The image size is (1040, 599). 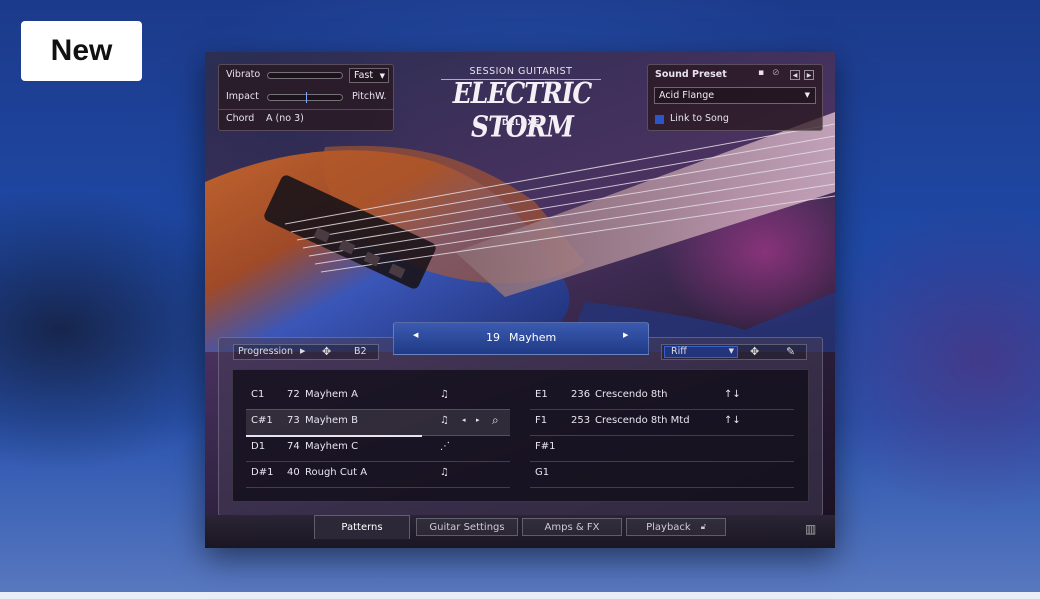 What do you see at coordinates (81, 51) in the screenshot?
I see `new-badge: New` at bounding box center [81, 51].